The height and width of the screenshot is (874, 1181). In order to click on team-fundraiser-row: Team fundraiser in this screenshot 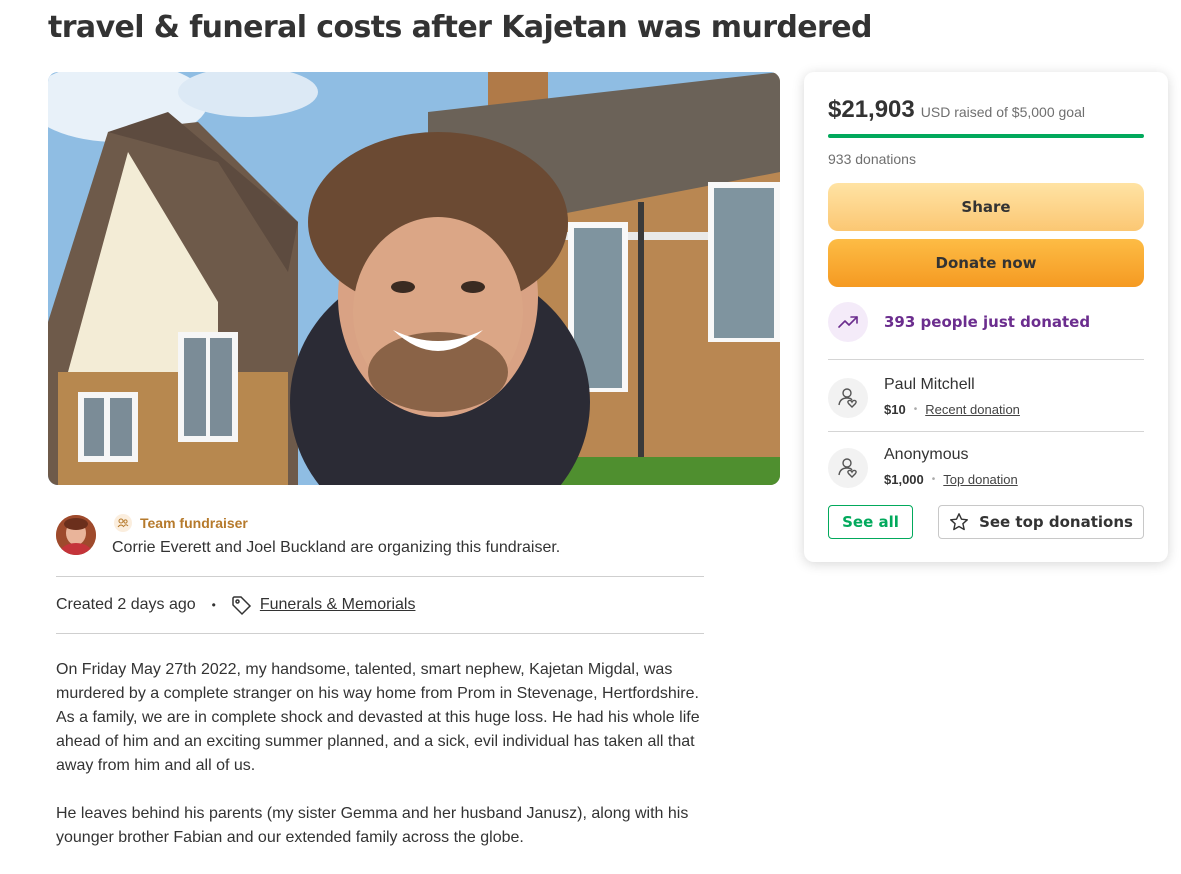, I will do `click(181, 523)`.